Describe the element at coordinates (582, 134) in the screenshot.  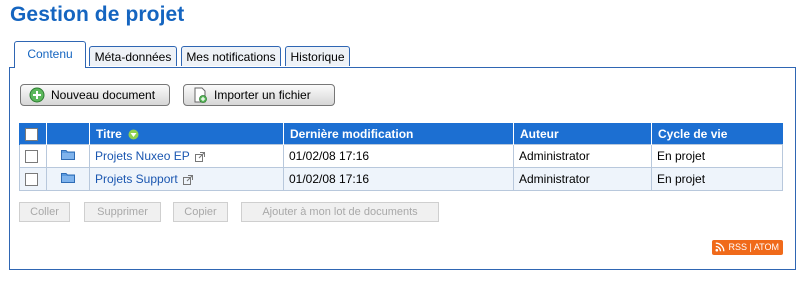
I see `column-header-author: Auteur` at that location.